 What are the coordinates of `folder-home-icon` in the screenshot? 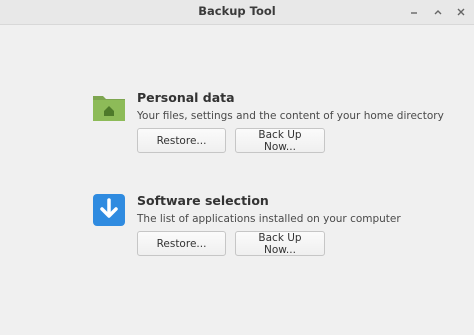 It's located at (109, 107).